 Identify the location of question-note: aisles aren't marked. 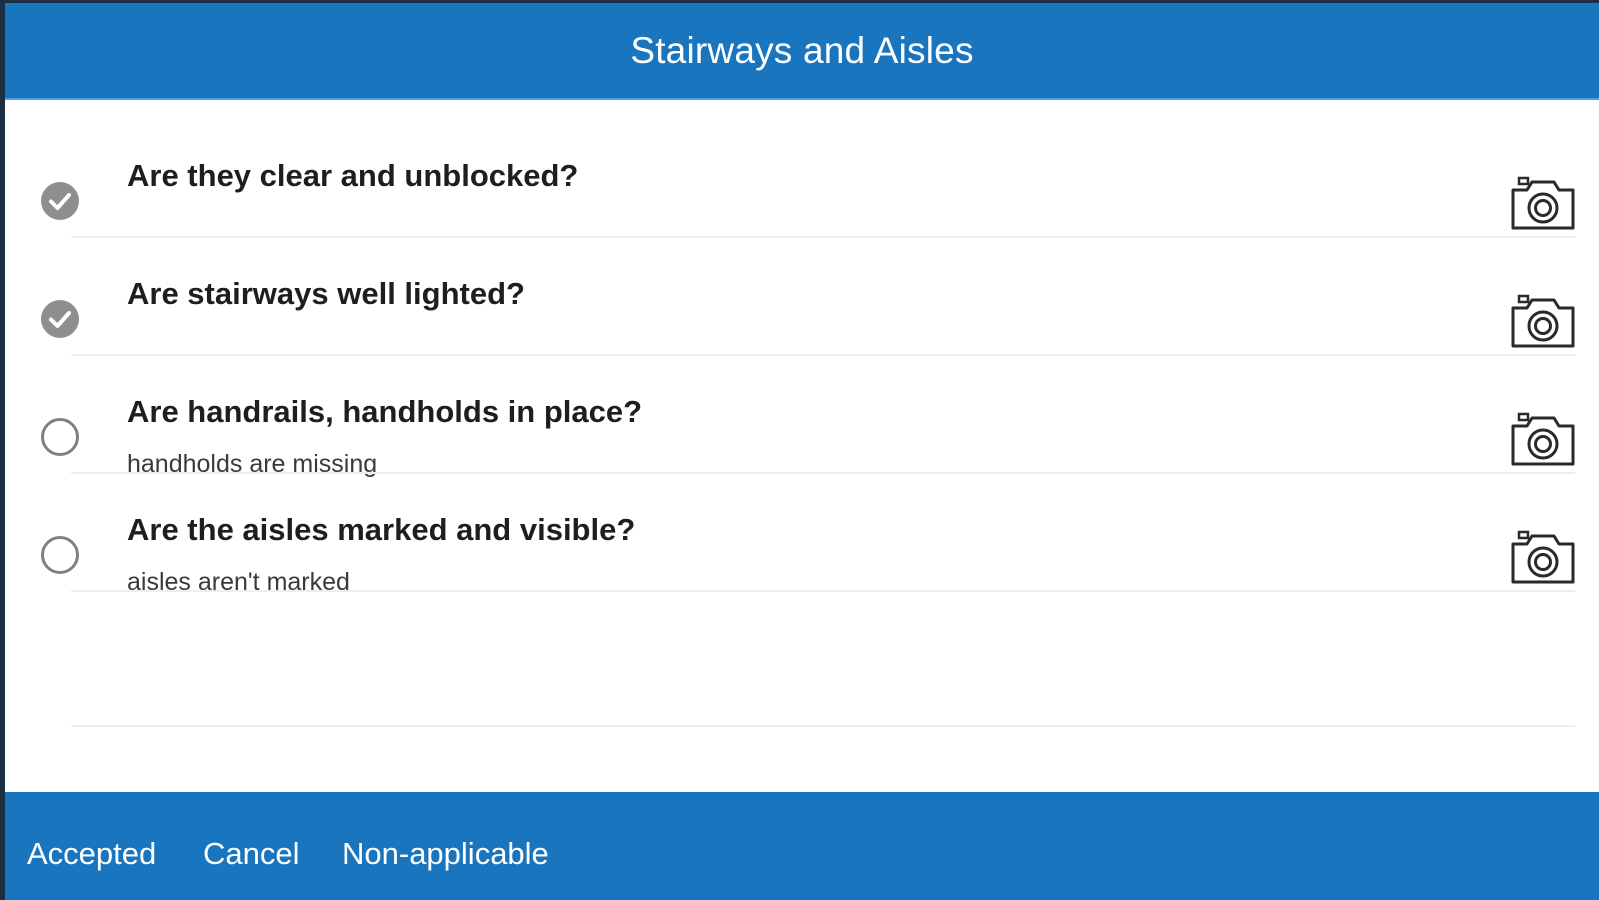
(238, 582).